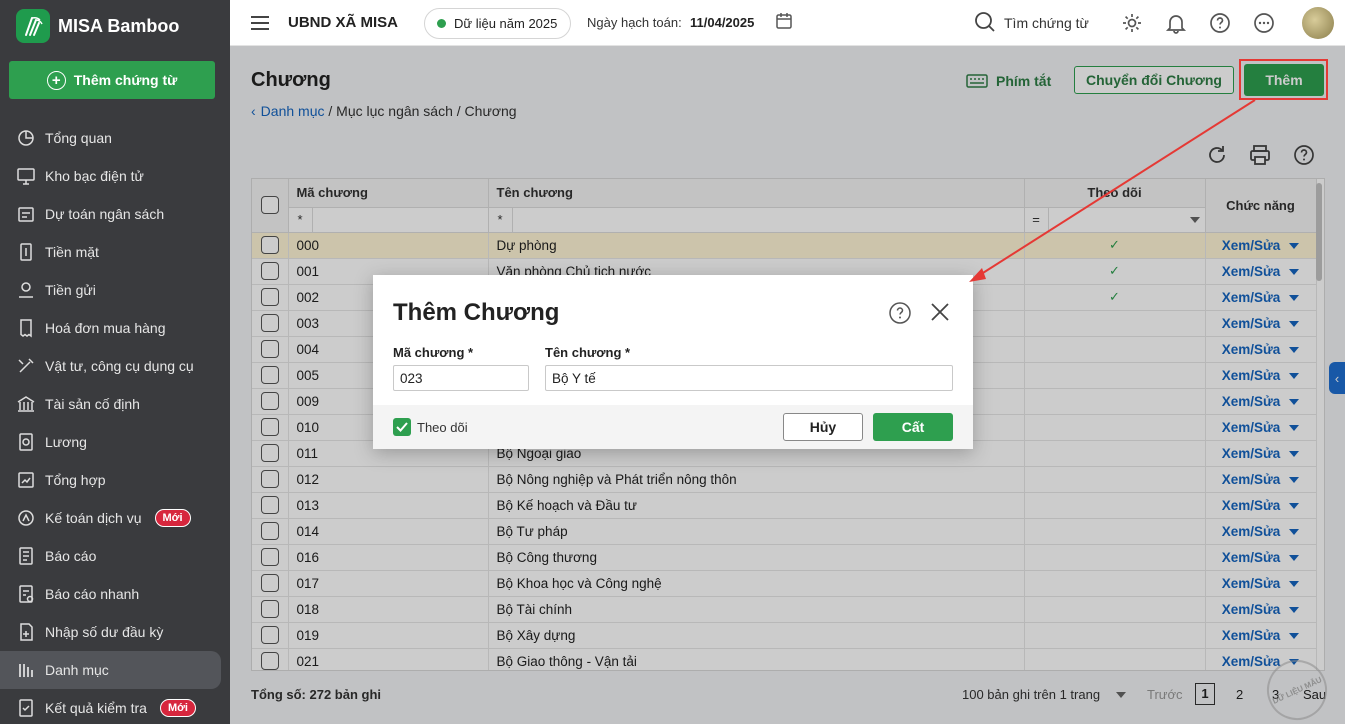 The height and width of the screenshot is (724, 1345). Describe the element at coordinates (1176, 23) in the screenshot. I see `notification-bell-icon` at that location.